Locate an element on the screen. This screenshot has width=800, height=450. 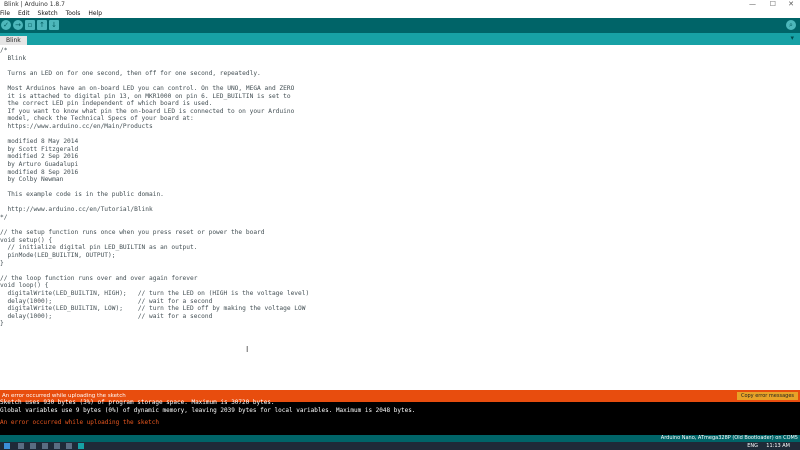
code-line: by Arturo Guadalupi is located at coordinates (154, 165).